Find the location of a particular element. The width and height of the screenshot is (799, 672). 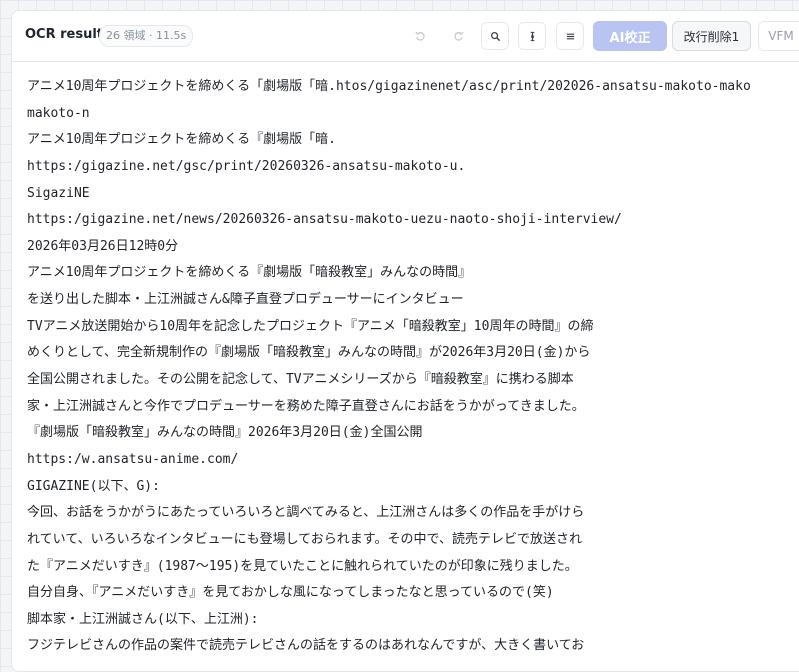

ocr-line: を送り出した脚本・上江洲誠さん&障子直登プロデューサーにインタビュー is located at coordinates (245, 300).